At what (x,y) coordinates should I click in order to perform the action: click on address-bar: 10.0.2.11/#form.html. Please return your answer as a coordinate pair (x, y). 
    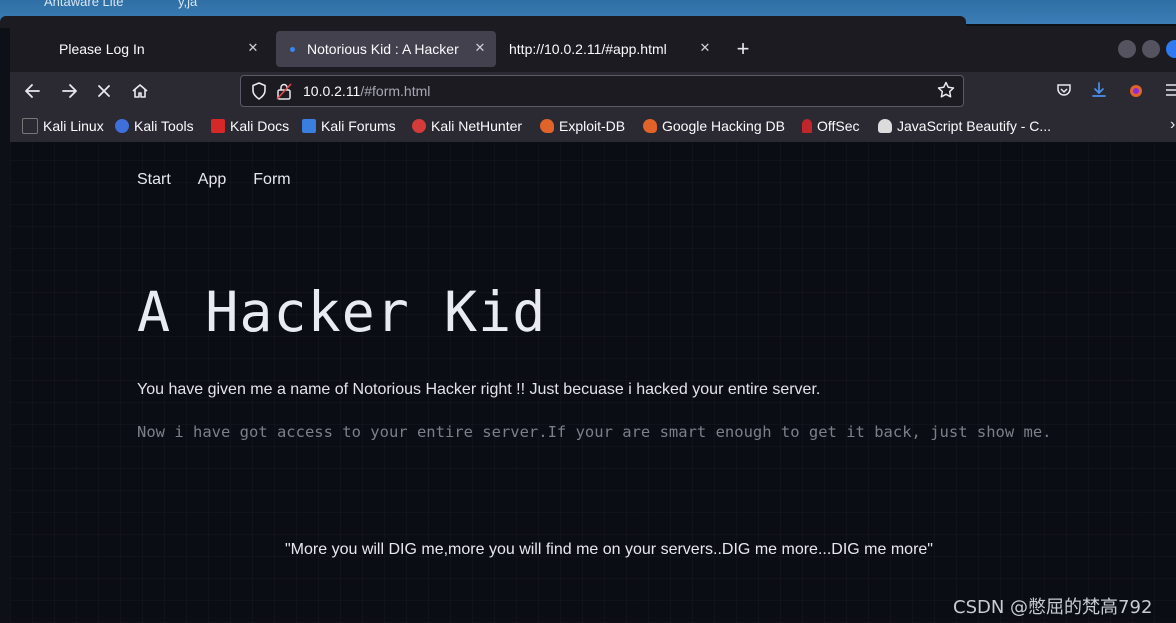
    Looking at the image, I should click on (602, 91).